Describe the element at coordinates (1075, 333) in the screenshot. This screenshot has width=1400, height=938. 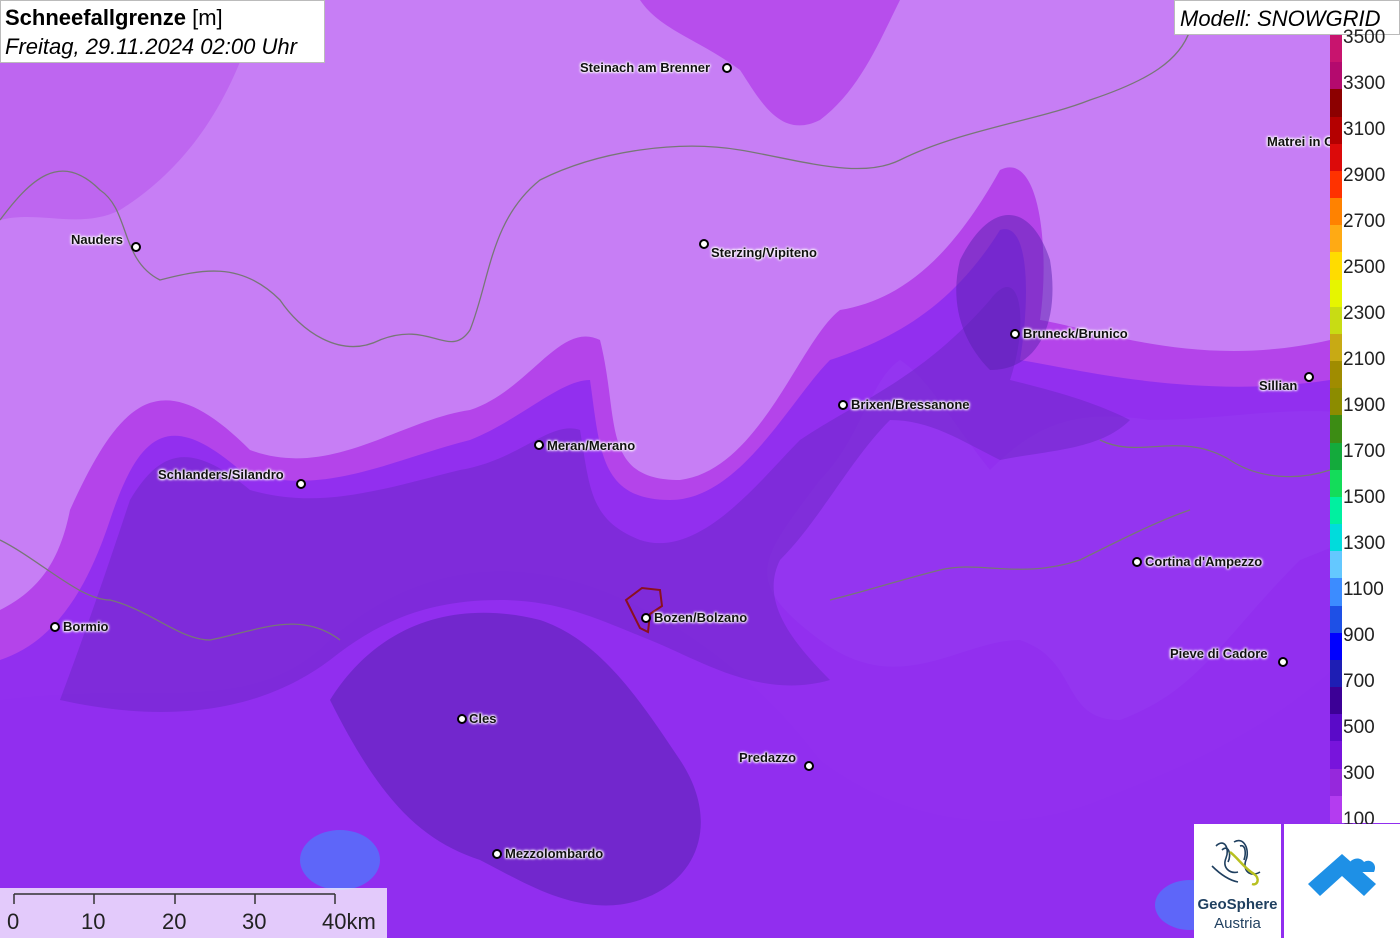
I see `city-label-bruneck: Bruneck/Brunico` at that location.